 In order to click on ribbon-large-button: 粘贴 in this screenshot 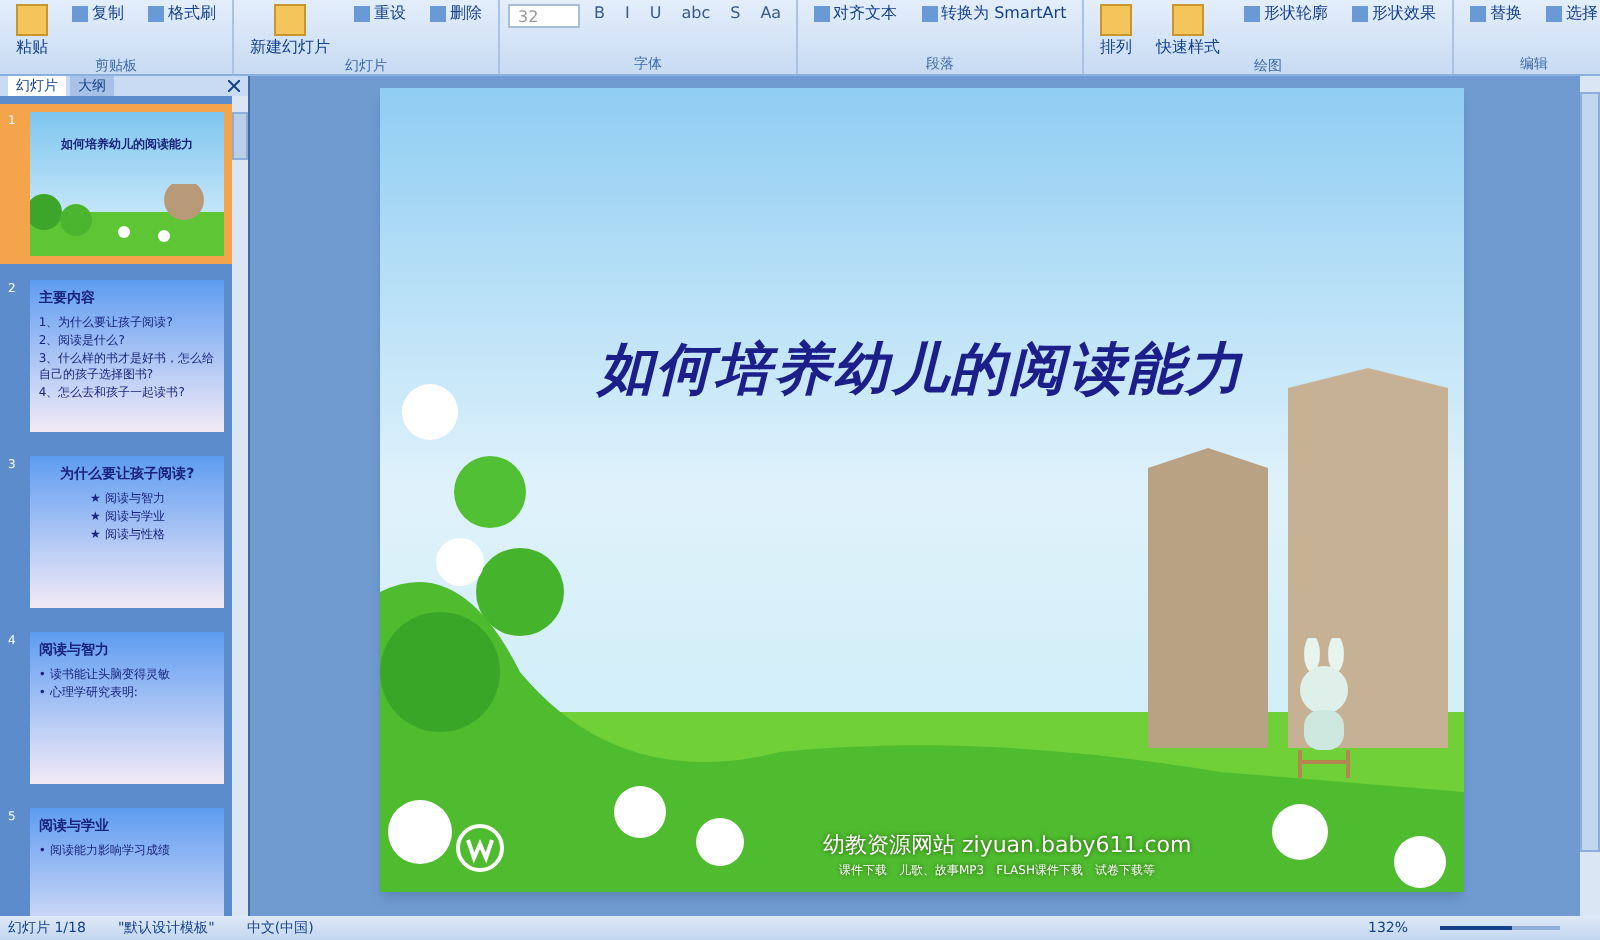, I will do `click(32, 31)`.